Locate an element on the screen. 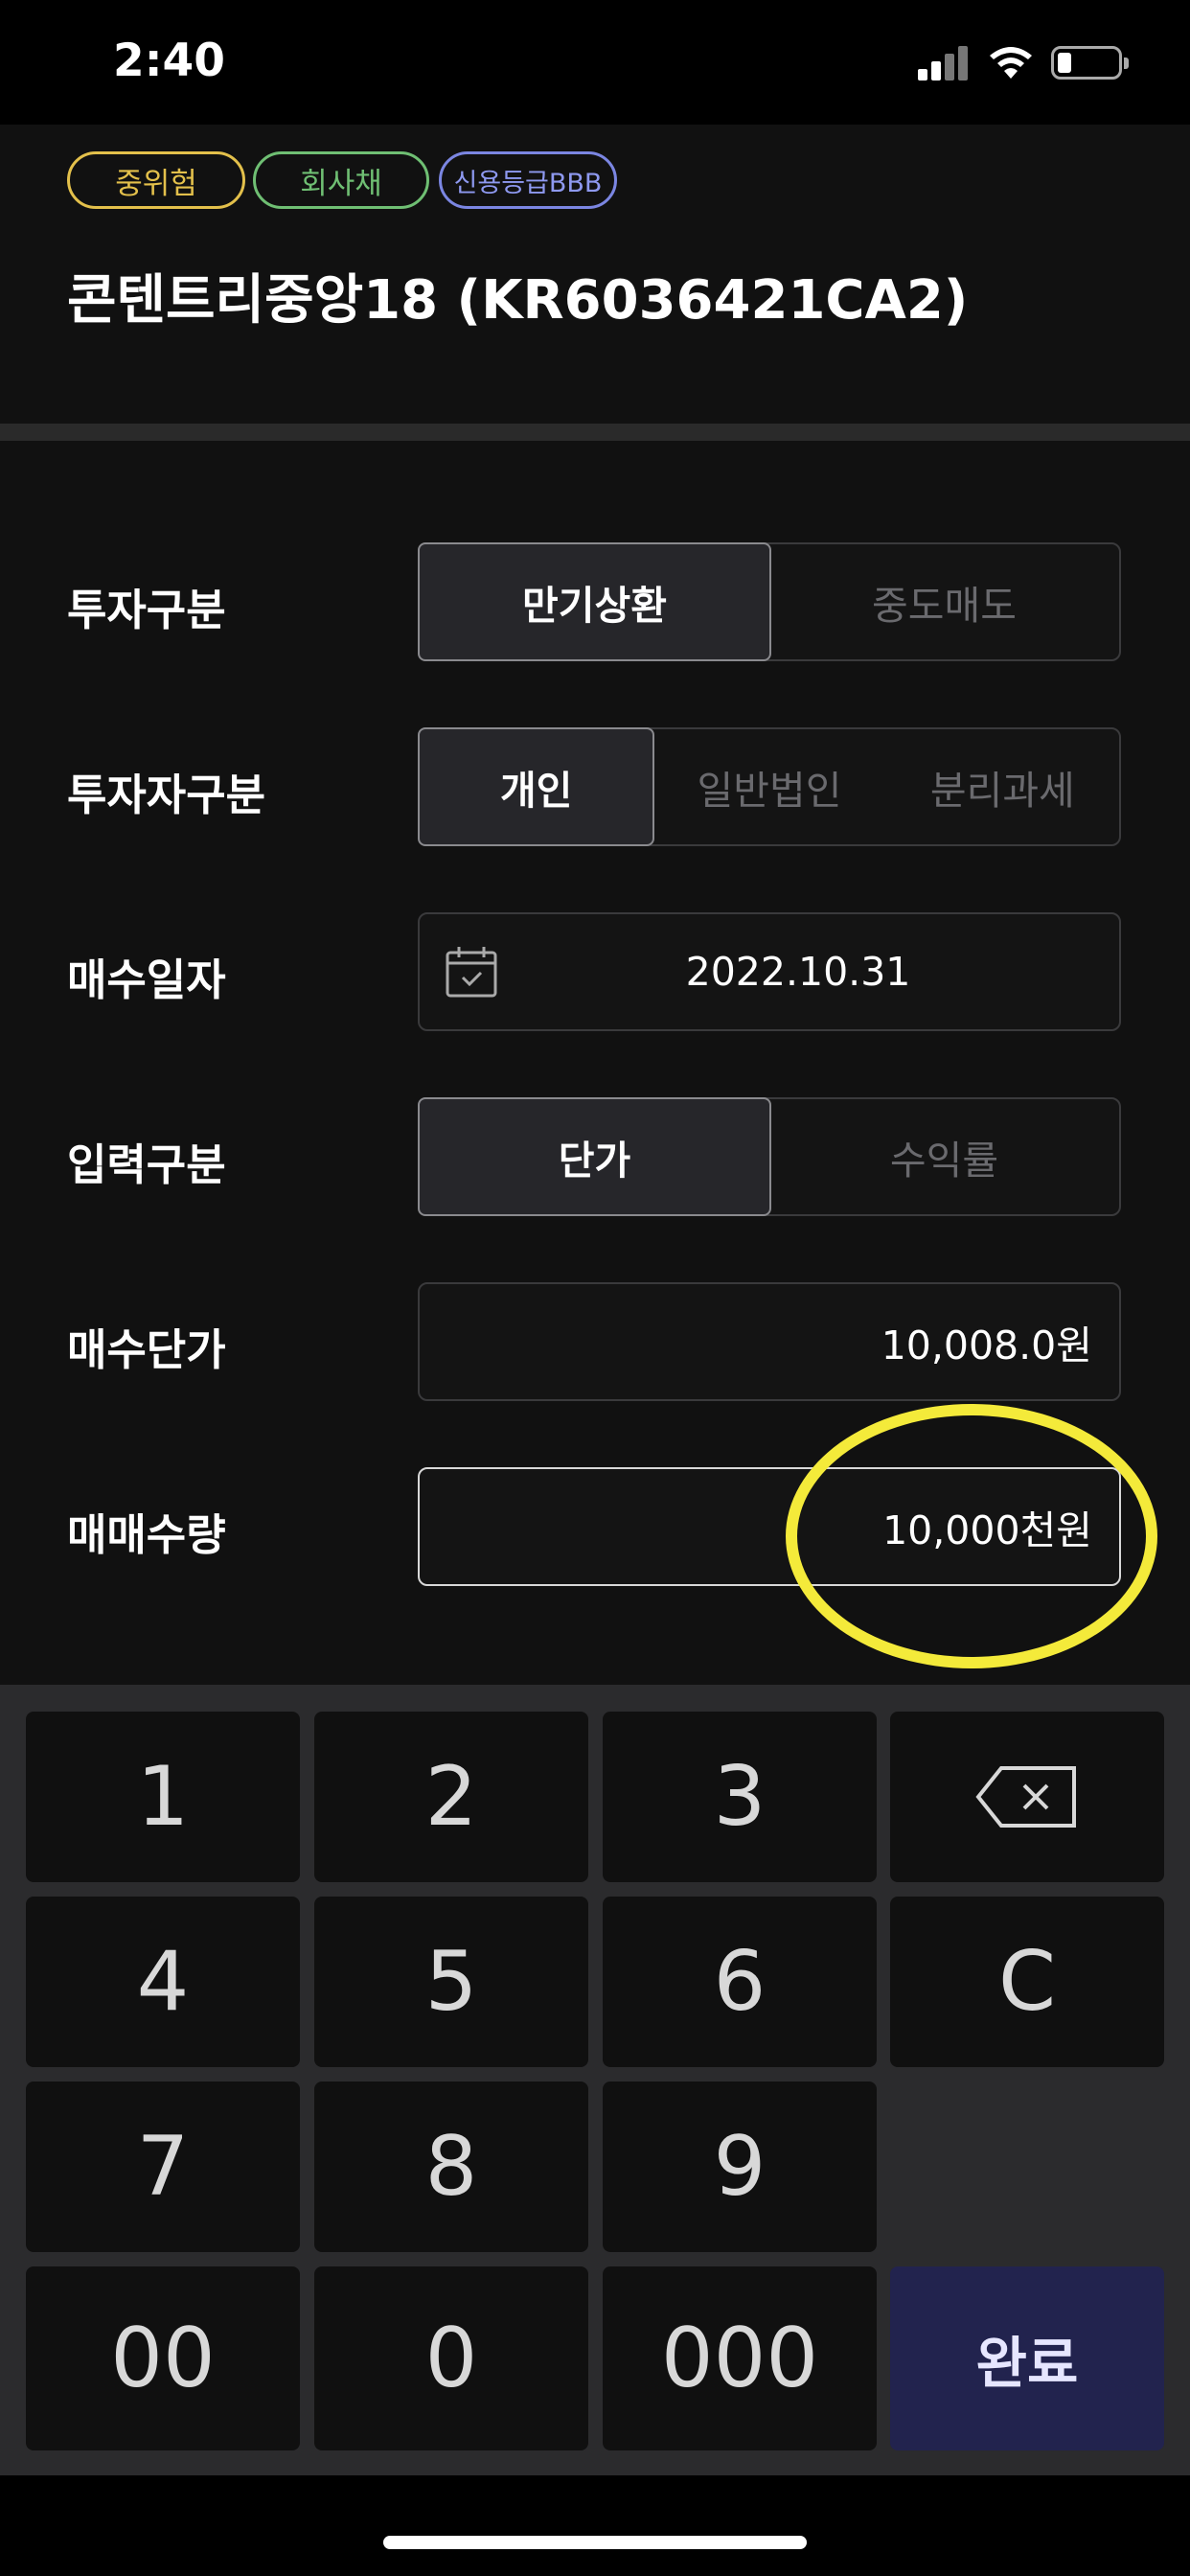 This screenshot has width=1190, height=2576. investor-type-label: 투자자구분 is located at coordinates (167, 795).